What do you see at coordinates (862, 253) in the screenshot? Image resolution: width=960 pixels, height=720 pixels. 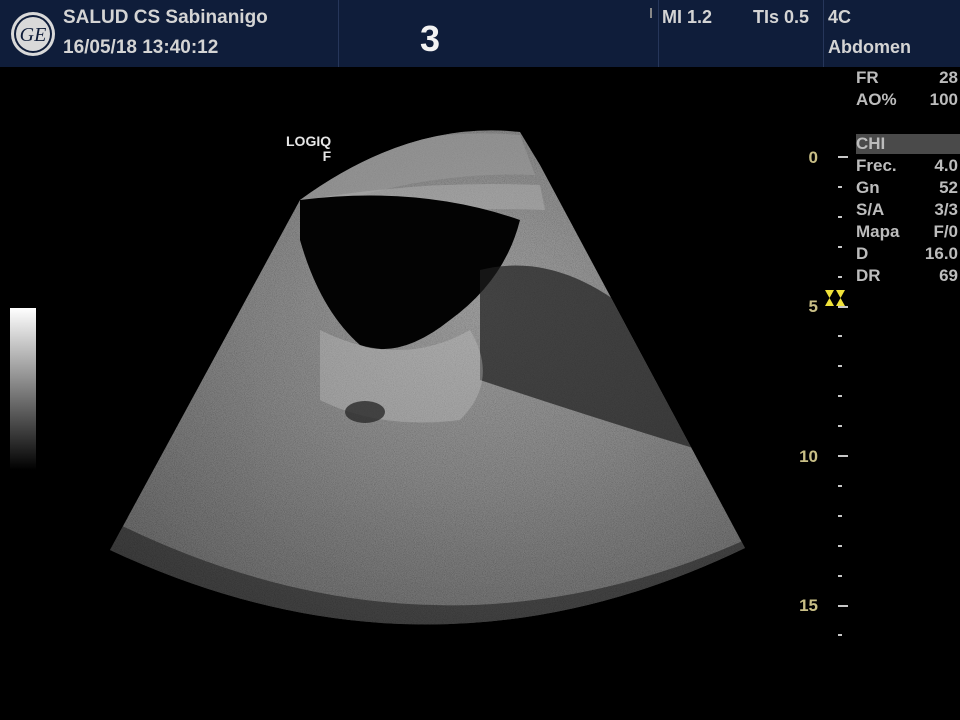 I see `param-key: D` at bounding box center [862, 253].